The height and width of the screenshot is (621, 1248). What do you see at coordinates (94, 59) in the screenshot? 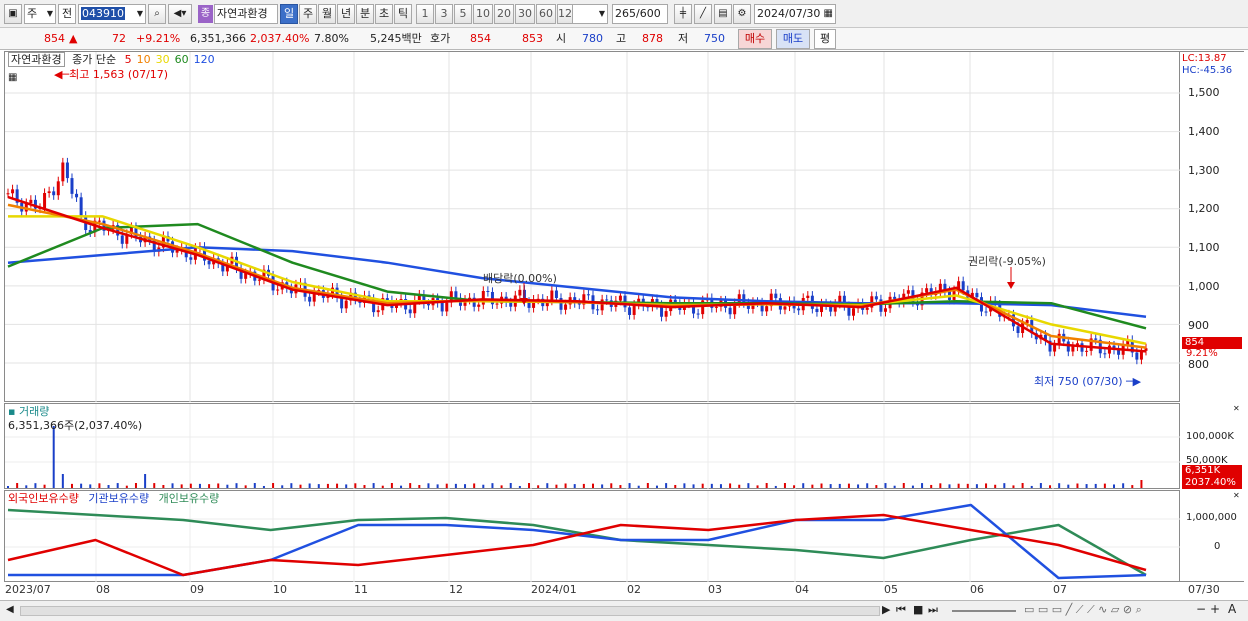
I see `legend-ma-title: 종가 단순` at bounding box center [94, 59].